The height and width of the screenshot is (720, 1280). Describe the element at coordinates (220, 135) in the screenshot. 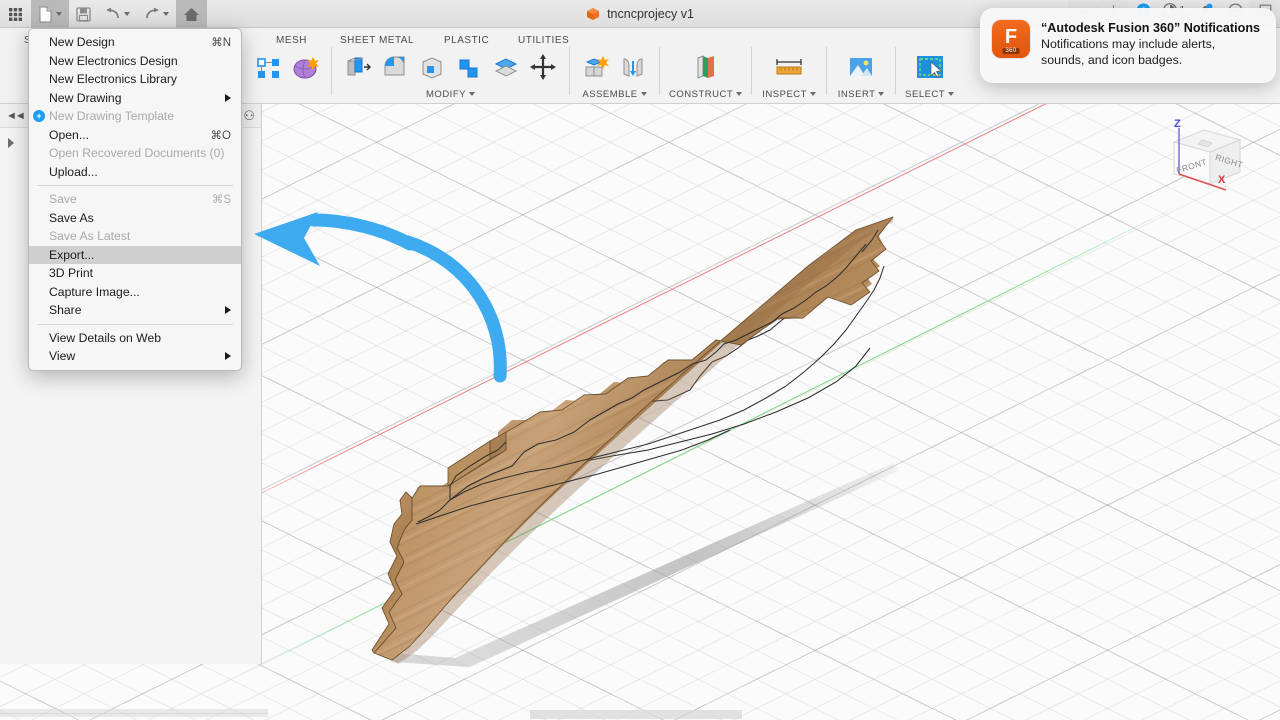

I see `menu-item-shortcut: ⌘O` at that location.